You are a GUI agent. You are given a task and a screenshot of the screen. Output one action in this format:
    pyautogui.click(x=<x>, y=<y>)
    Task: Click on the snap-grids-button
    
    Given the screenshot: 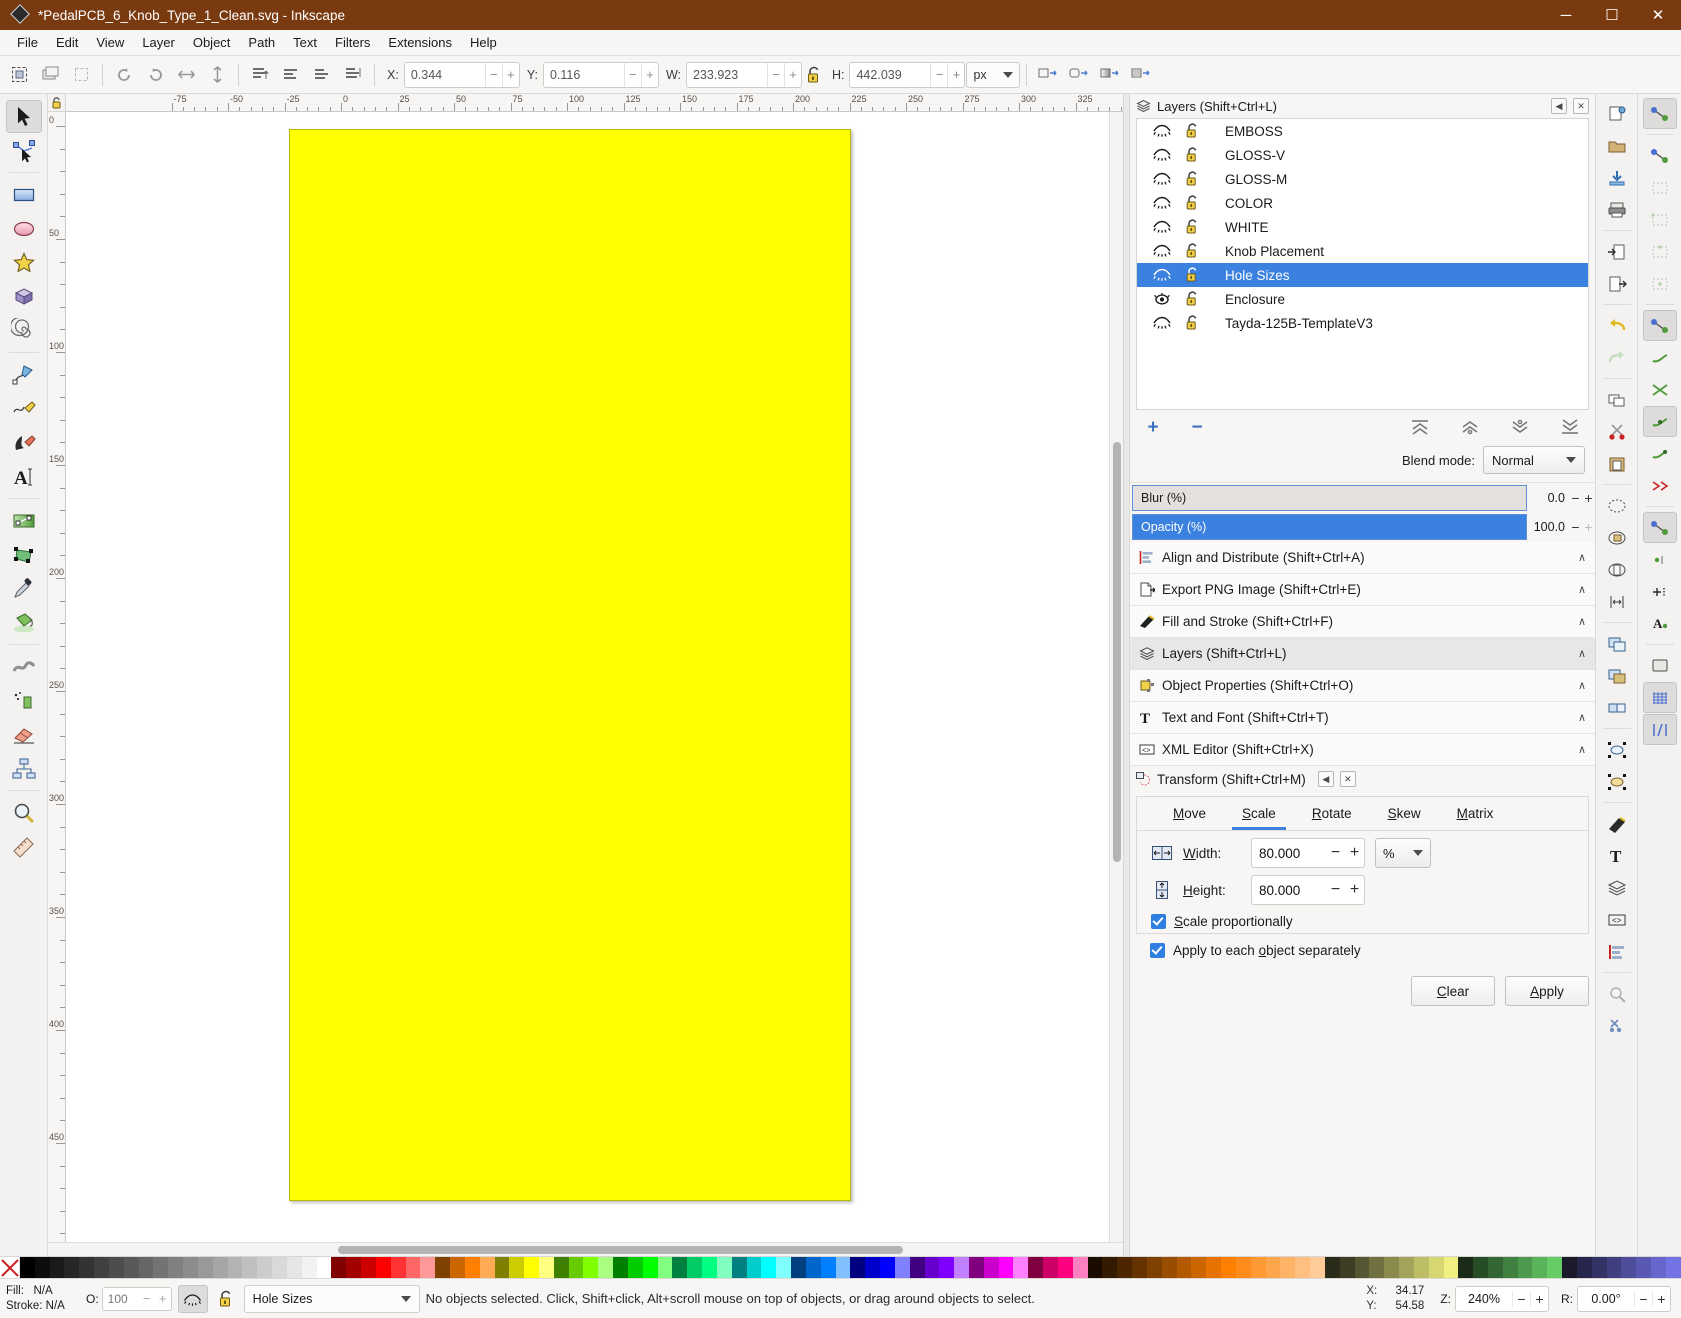 What is the action you would take?
    pyautogui.click(x=1659, y=697)
    